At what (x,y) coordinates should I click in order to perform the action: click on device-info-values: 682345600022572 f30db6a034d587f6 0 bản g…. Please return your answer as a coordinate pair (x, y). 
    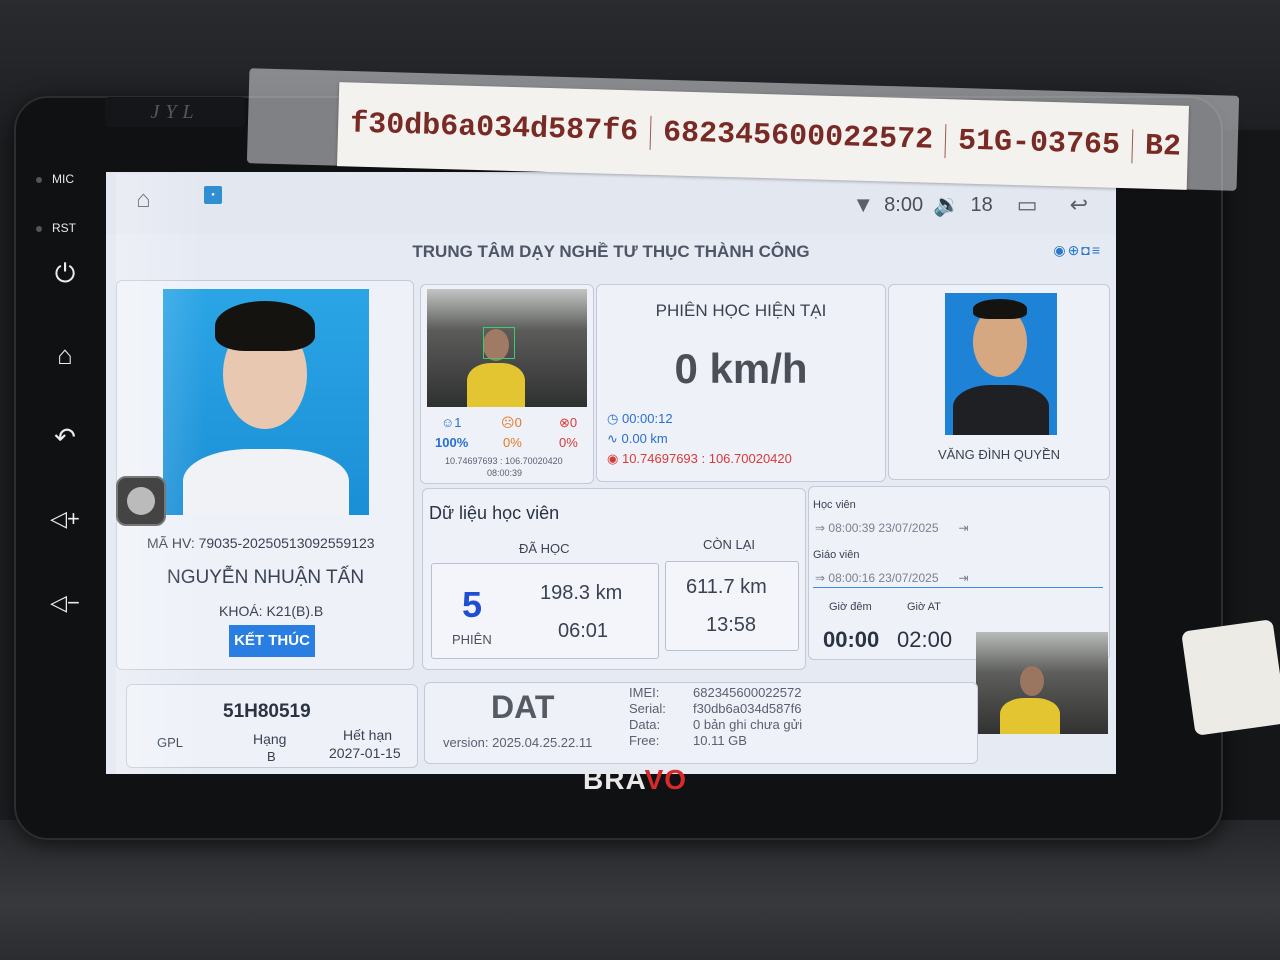
    Looking at the image, I should click on (747, 717).